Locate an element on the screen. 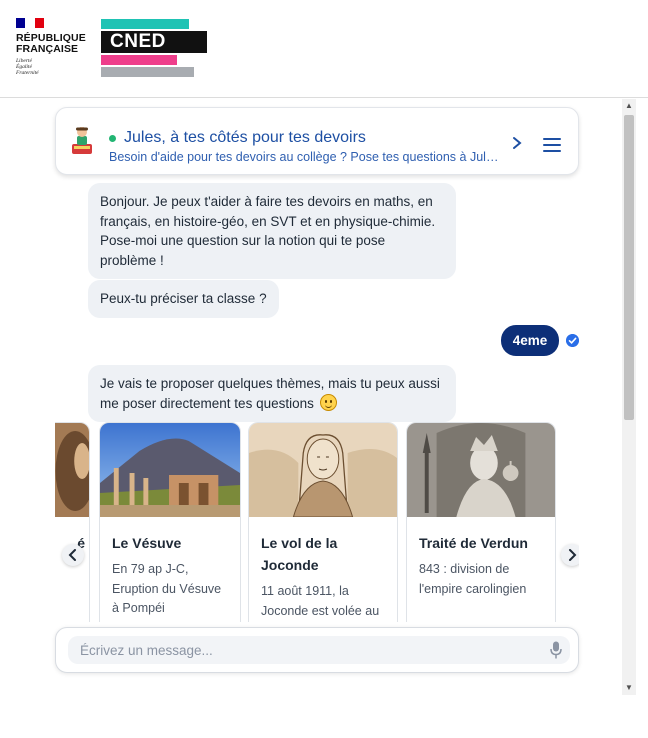 The width and height of the screenshot is (648, 738). carousel-next-button is located at coordinates (570, 555).